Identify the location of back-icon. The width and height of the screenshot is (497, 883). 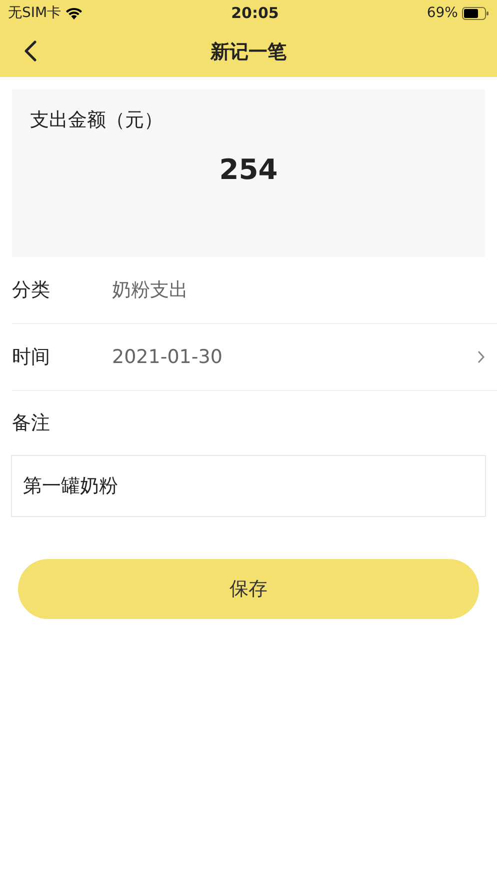
(30, 51).